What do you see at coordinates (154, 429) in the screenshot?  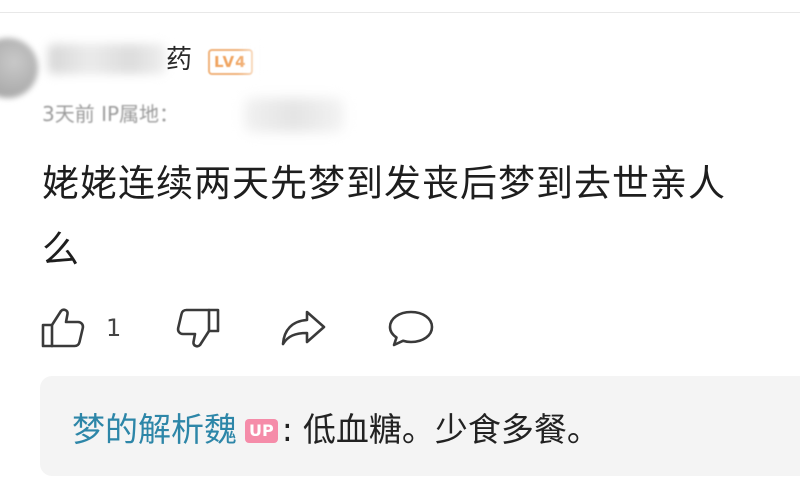 I see `reply-author: 梦的解析魏` at bounding box center [154, 429].